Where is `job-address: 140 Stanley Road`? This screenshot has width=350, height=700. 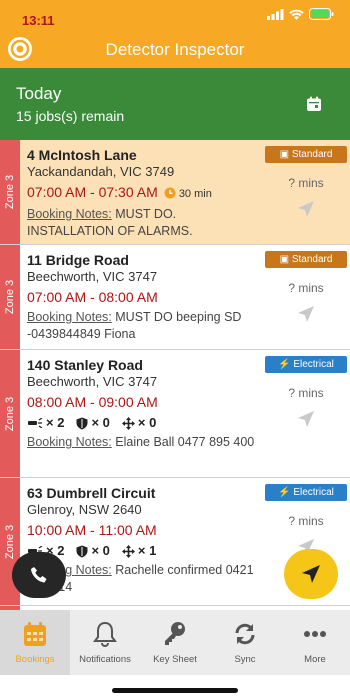 job-address: 140 Stanley Road is located at coordinates (85, 365).